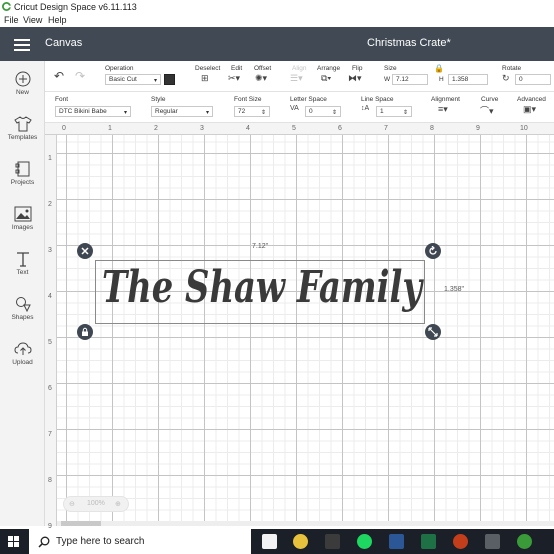 Image resolution: width=554 pixels, height=554 pixels. I want to click on close-icon, so click(85, 251).